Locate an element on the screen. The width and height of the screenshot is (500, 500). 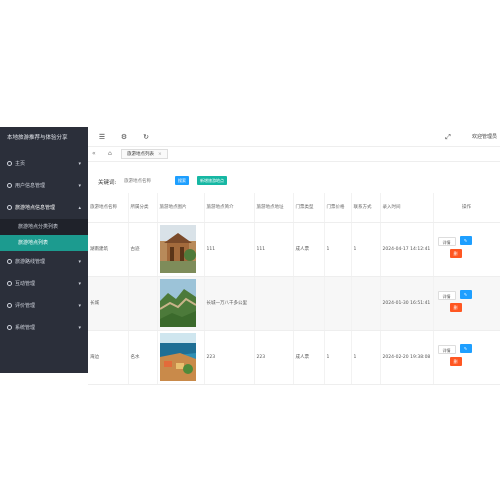
column-header: 旅游地点名称 is located at coordinates (108, 208).